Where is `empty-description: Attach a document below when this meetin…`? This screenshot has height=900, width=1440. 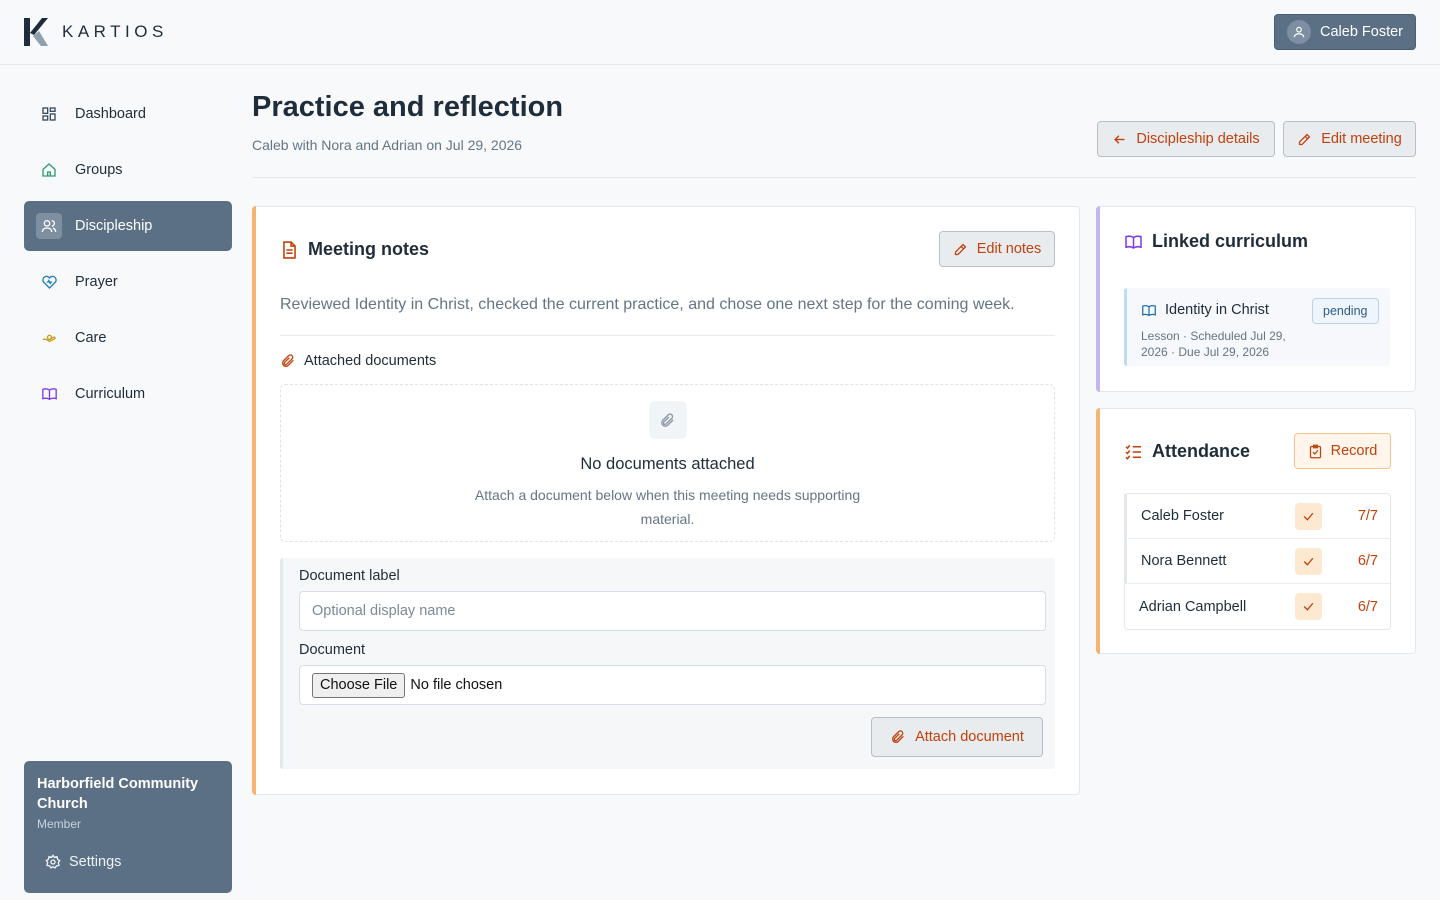
empty-description: Attach a document below when this meetin… is located at coordinates (667, 507).